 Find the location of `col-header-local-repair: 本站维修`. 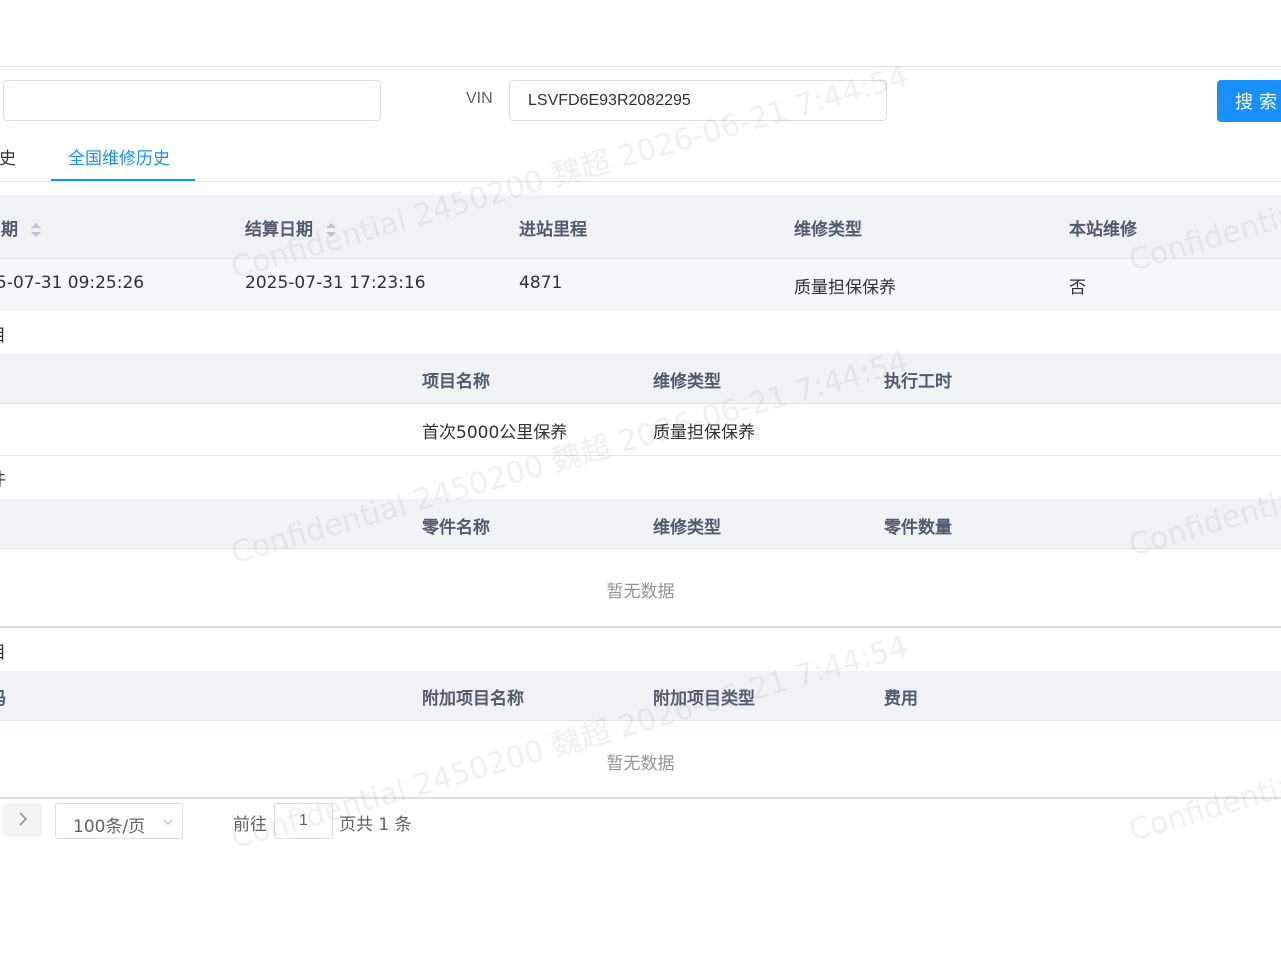

col-header-local-repair: 本站维修 is located at coordinates (1103, 230).